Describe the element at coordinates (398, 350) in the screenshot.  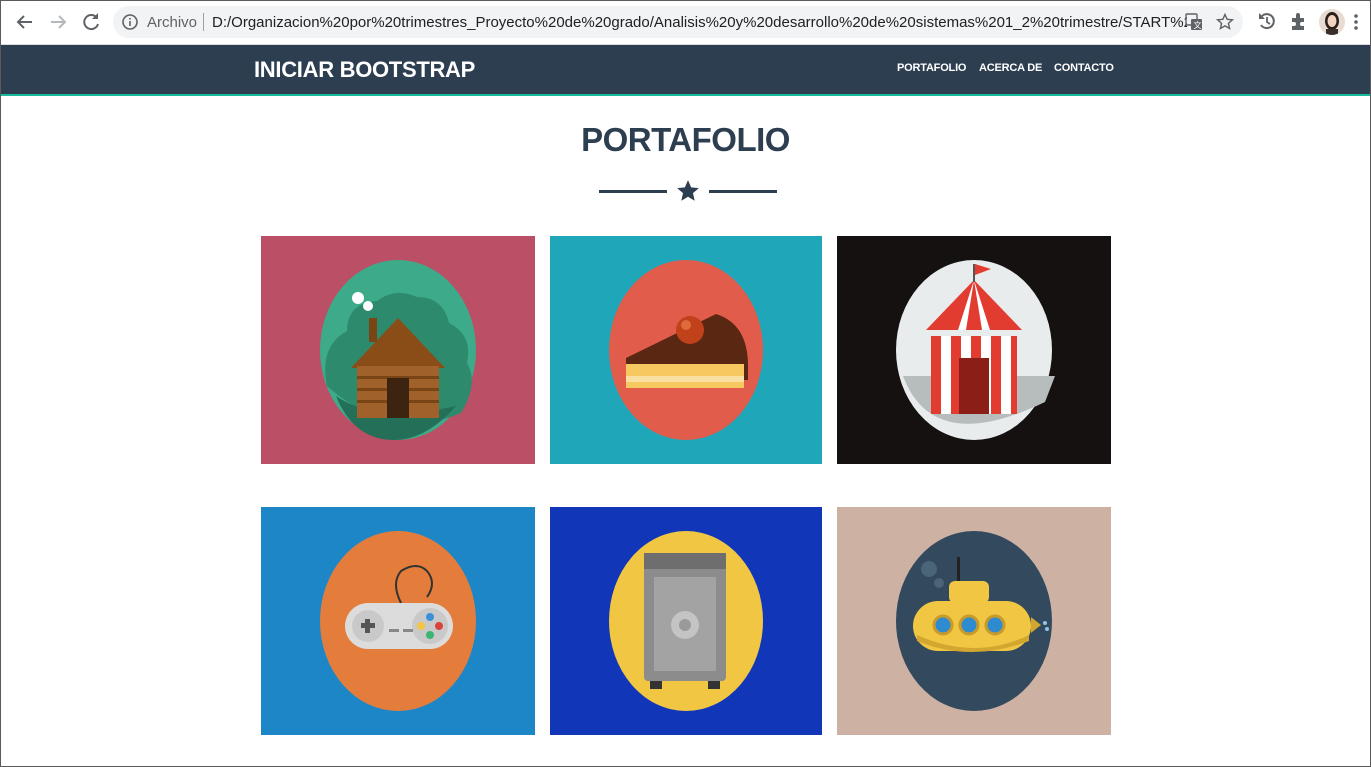
I see `portfolio-item-cabin` at that location.